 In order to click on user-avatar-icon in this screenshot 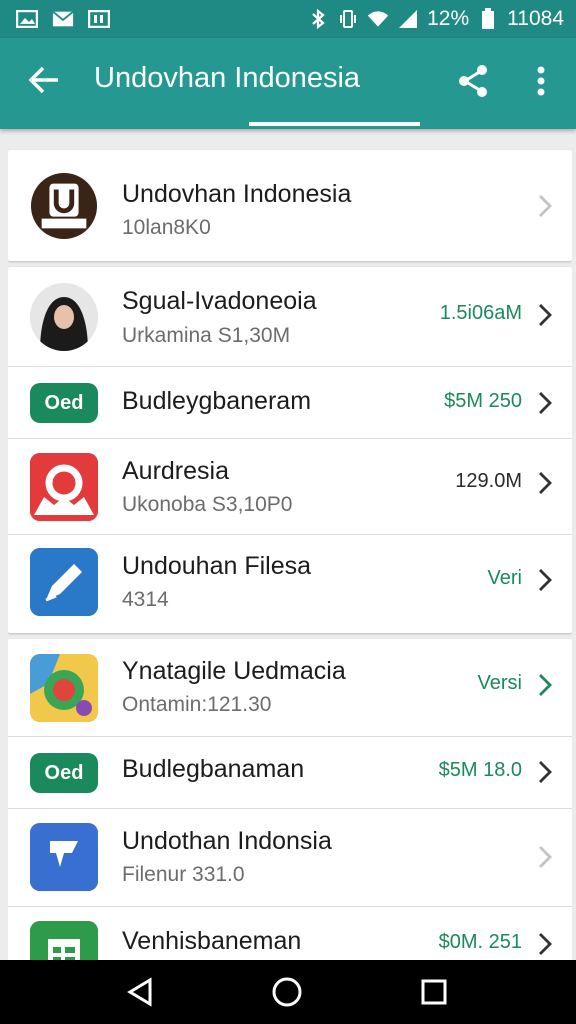, I will do `click(64, 317)`.